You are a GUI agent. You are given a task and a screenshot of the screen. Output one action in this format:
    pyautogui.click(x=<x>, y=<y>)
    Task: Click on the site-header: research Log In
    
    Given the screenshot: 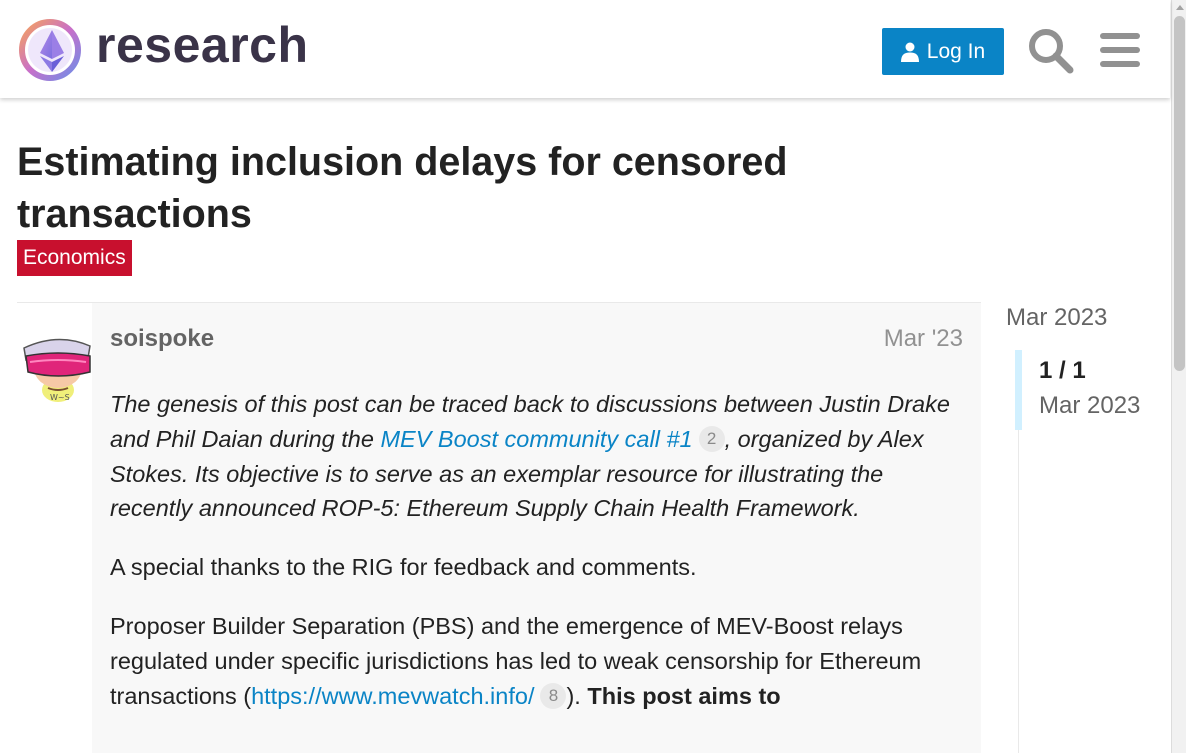 What is the action you would take?
    pyautogui.click(x=585, y=49)
    